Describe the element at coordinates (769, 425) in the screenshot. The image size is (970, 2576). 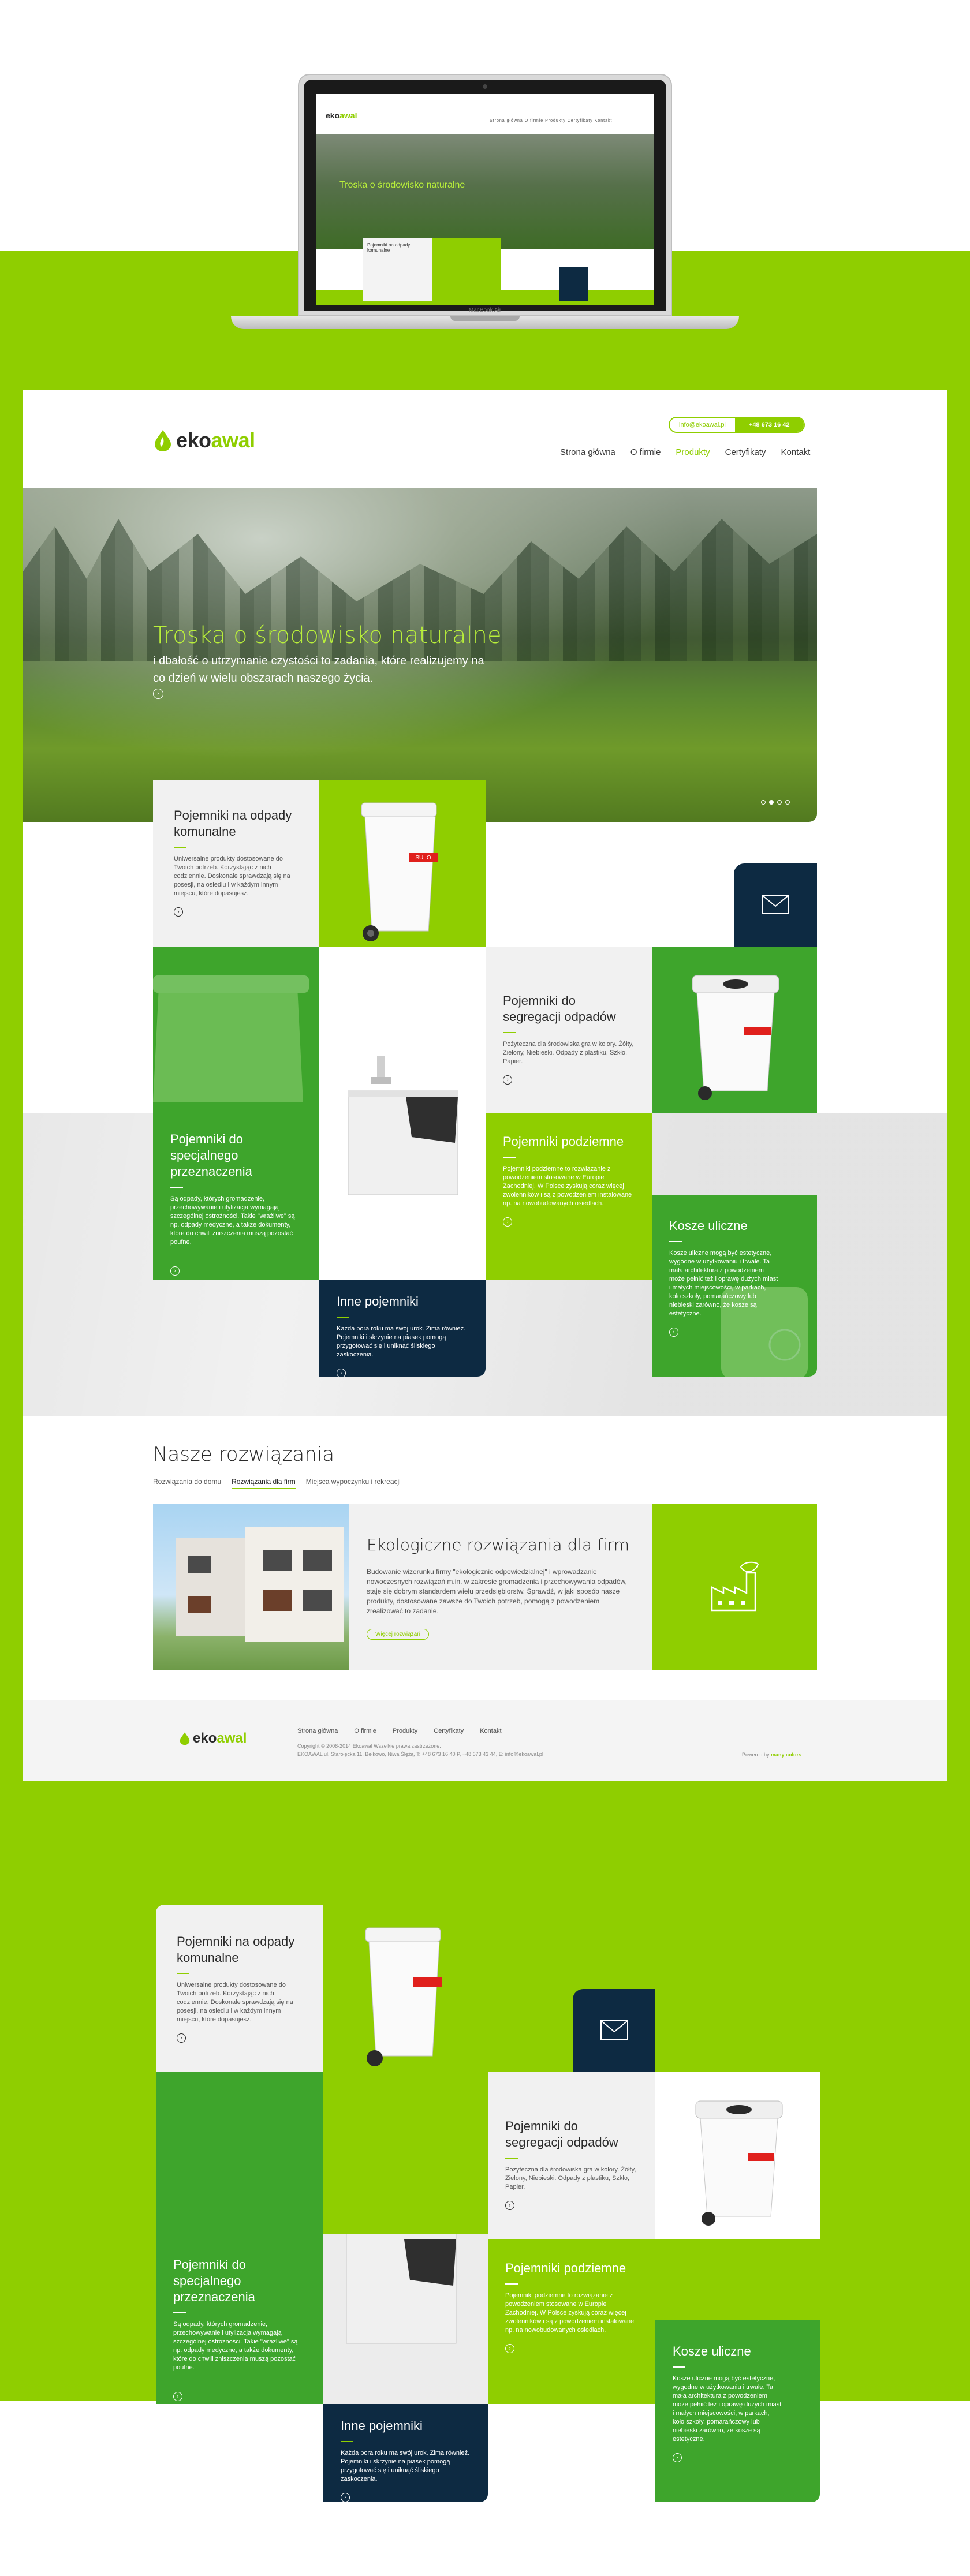
I see `phone-link: +48 673 16 42` at that location.